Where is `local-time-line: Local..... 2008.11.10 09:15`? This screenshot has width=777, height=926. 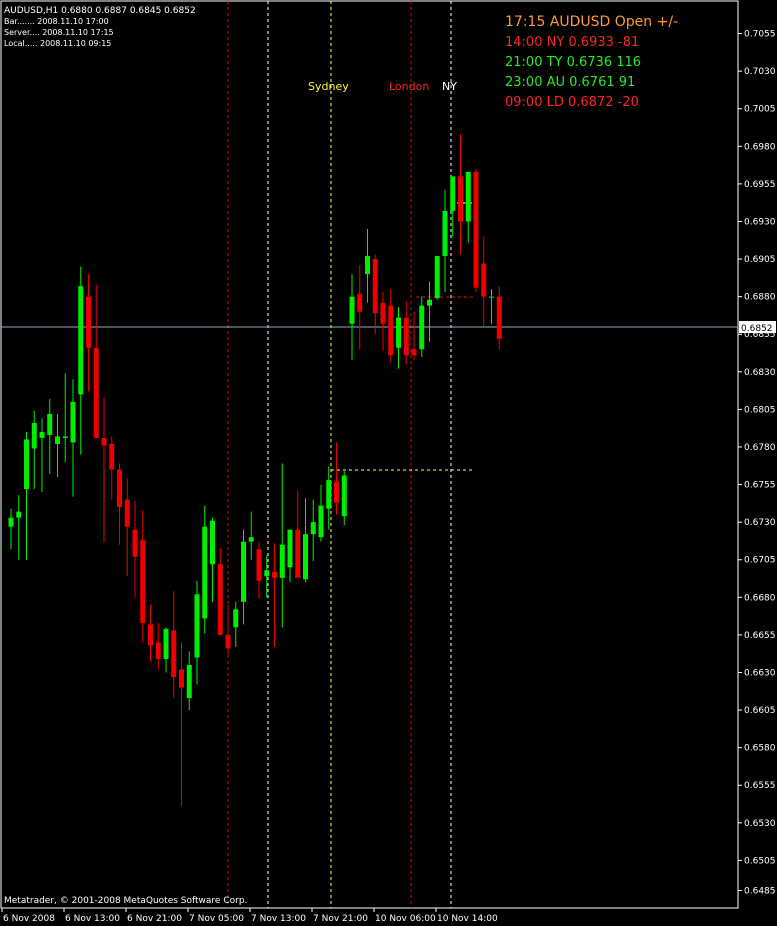 local-time-line: Local..... 2008.11.10 09:15 is located at coordinates (57, 43).